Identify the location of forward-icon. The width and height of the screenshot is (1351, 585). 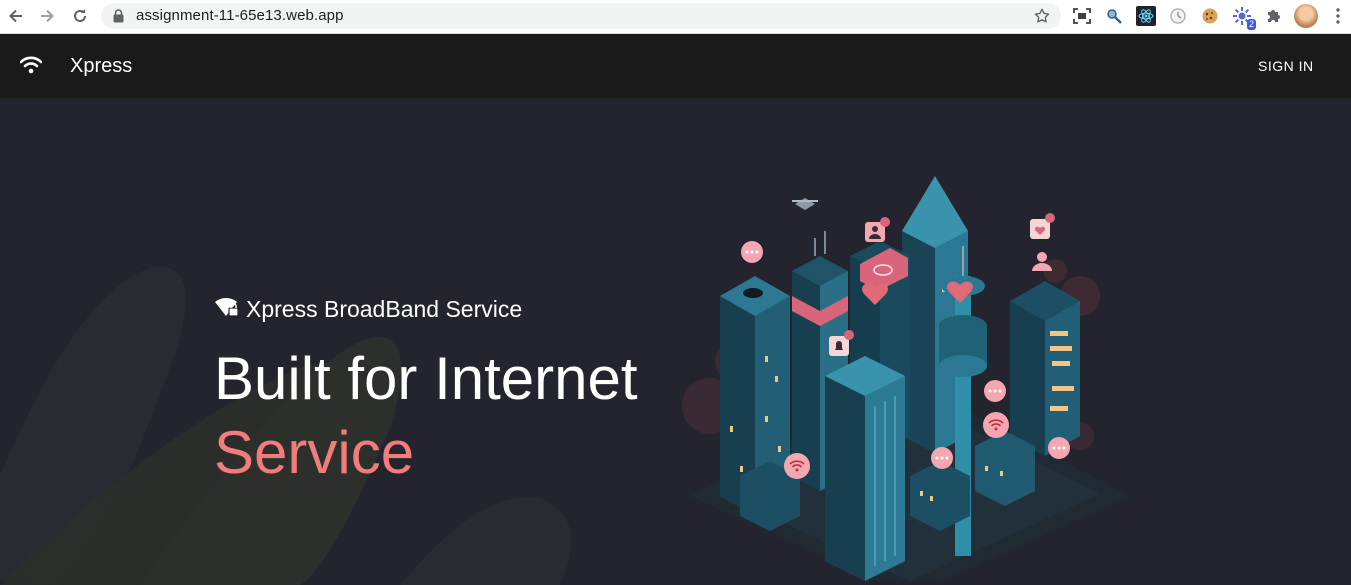
(47, 16).